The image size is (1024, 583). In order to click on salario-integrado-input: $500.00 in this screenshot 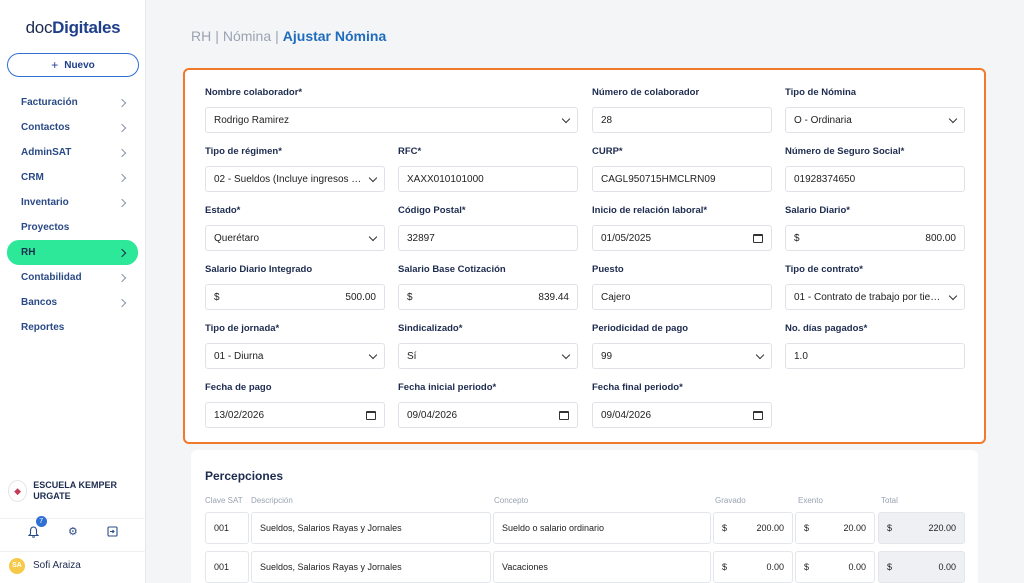, I will do `click(295, 297)`.